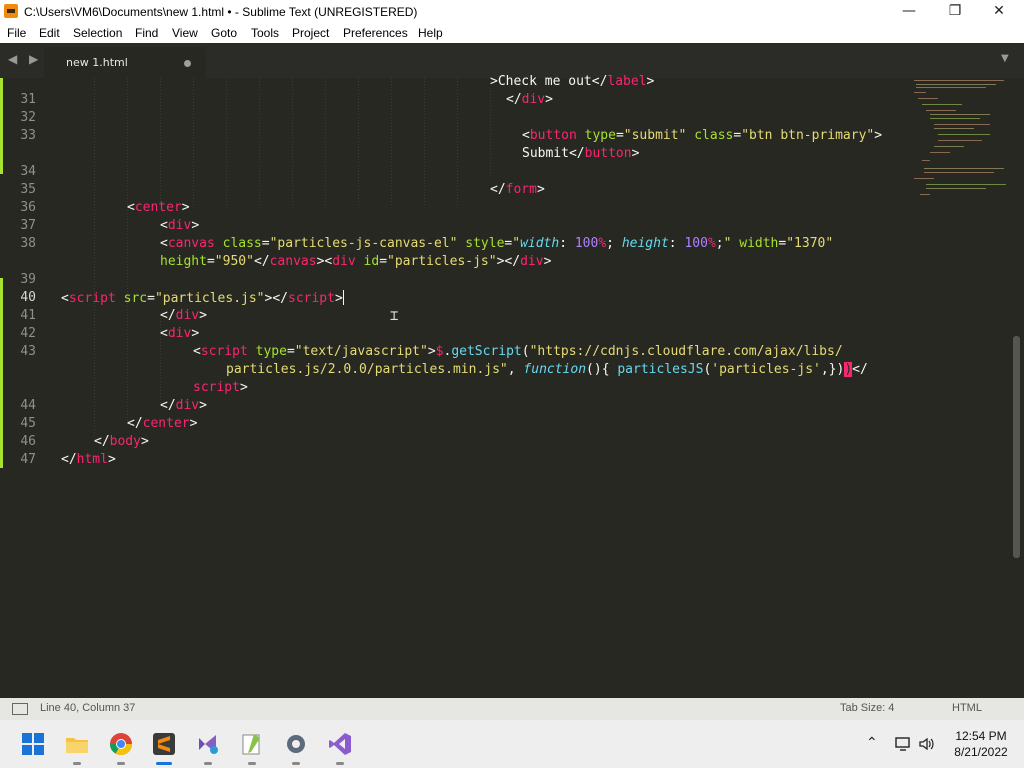  What do you see at coordinates (28, 297) in the screenshot?
I see `line-number-current: 40` at bounding box center [28, 297].